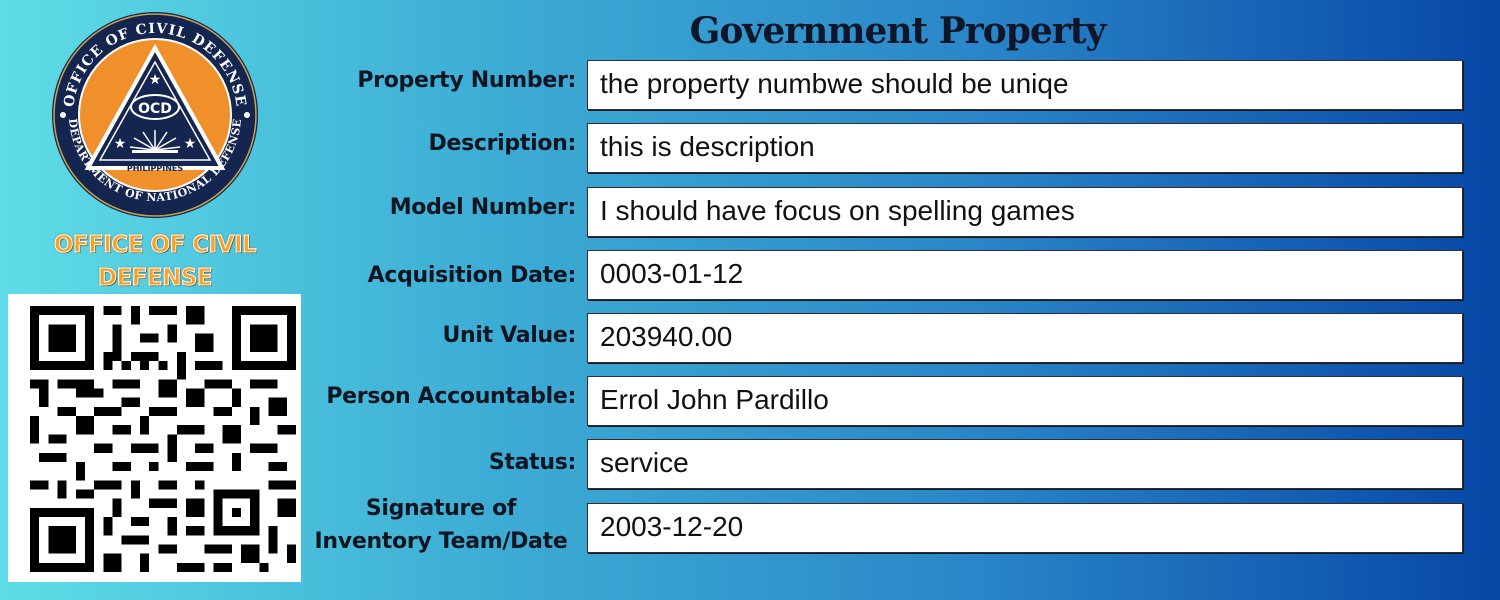  What do you see at coordinates (163, 439) in the screenshot?
I see `qr-code-image` at bounding box center [163, 439].